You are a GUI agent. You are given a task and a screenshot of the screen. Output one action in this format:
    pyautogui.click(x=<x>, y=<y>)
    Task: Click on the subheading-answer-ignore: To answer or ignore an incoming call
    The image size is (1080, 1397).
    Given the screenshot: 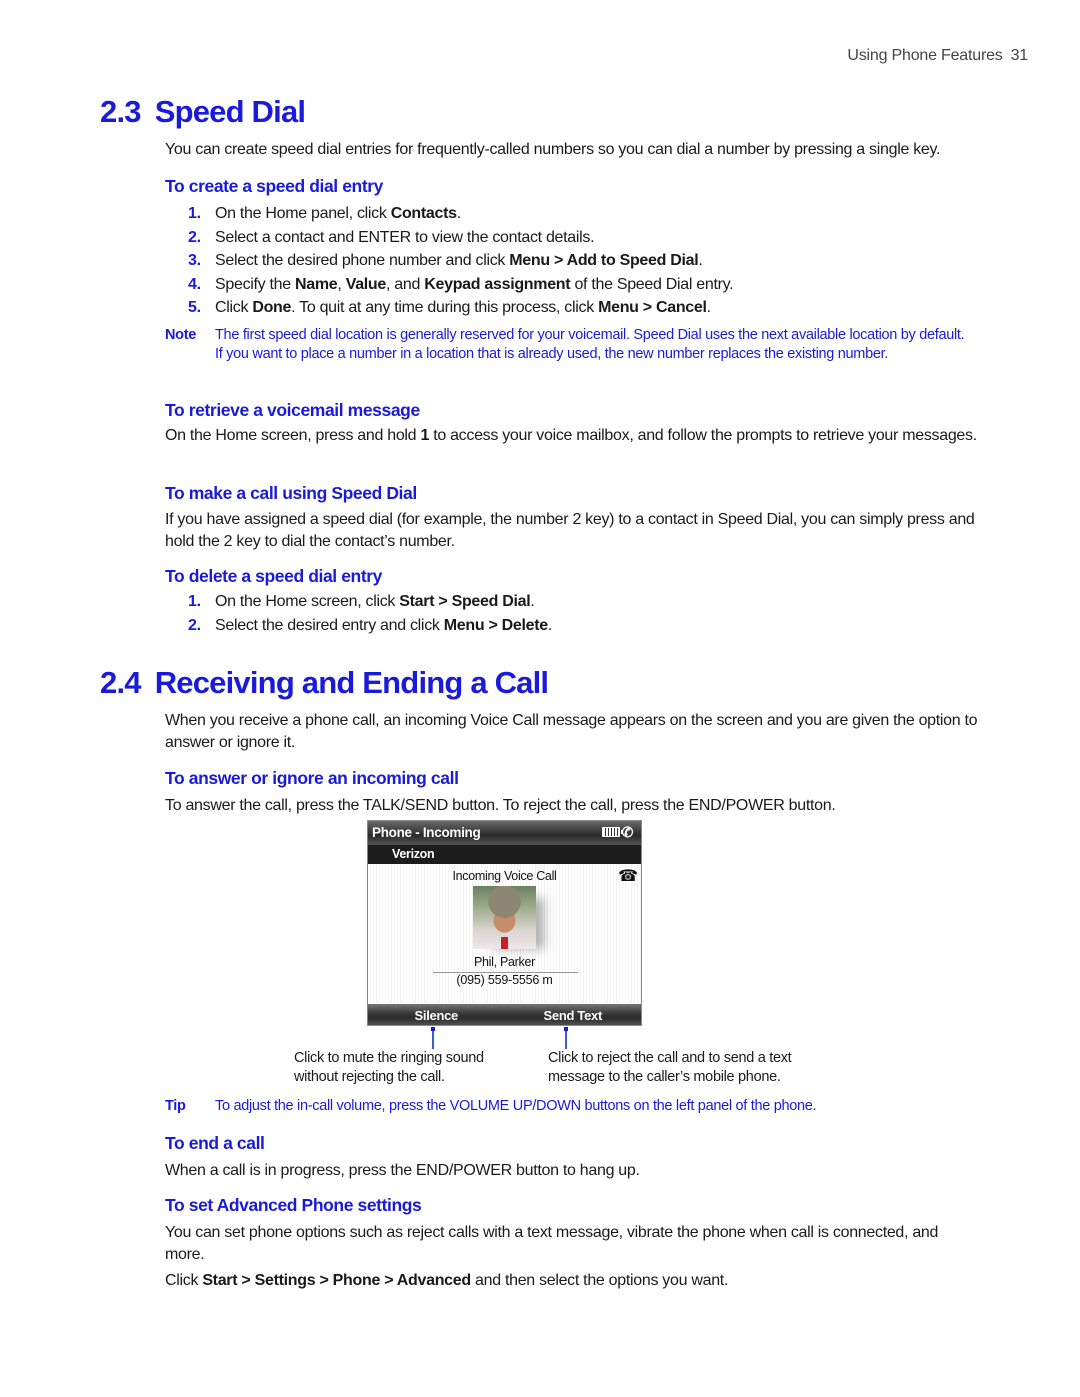 What is the action you would take?
    pyautogui.click(x=312, y=778)
    